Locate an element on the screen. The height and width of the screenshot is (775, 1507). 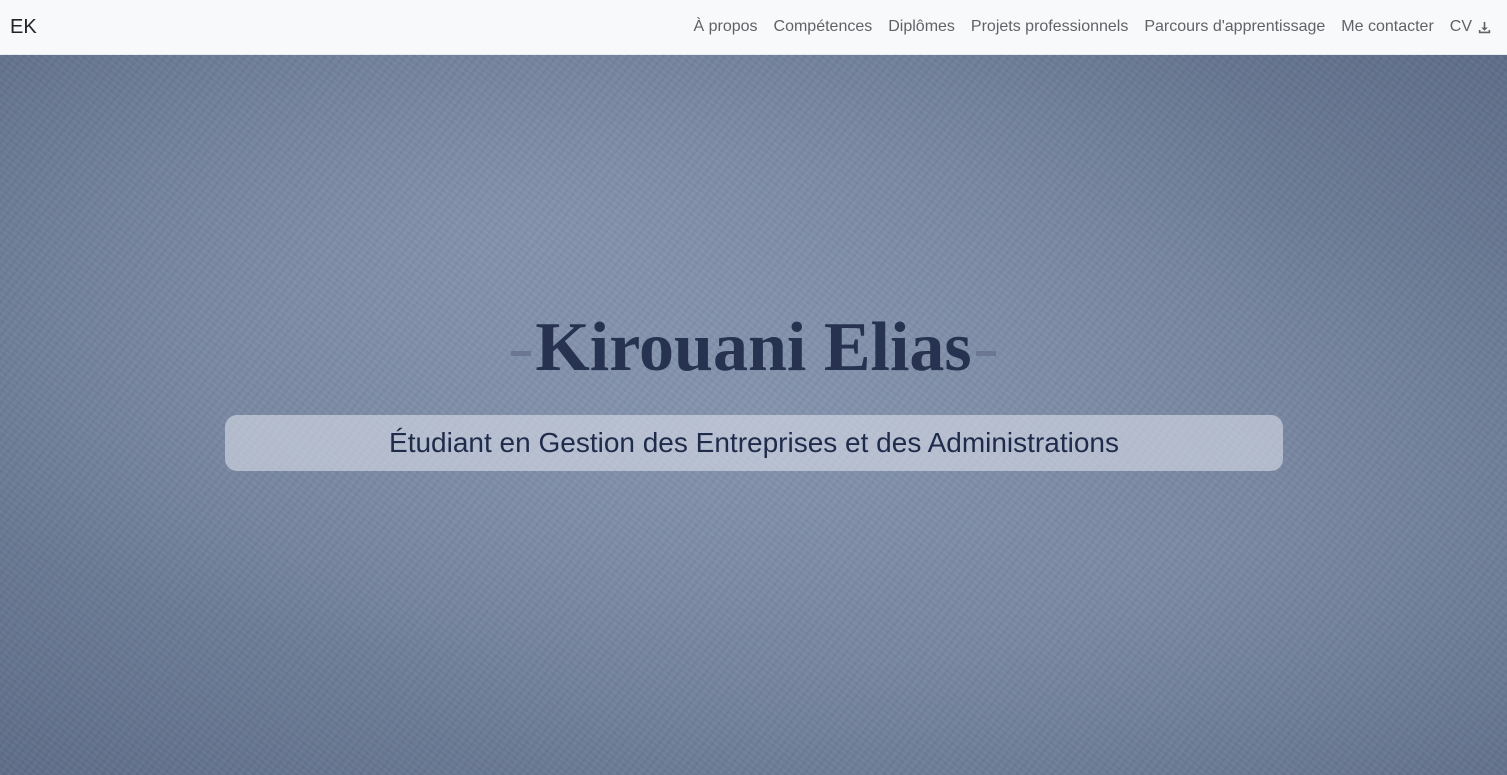
hero-title-wrap: Kirouani Elias is located at coordinates (753, 348).